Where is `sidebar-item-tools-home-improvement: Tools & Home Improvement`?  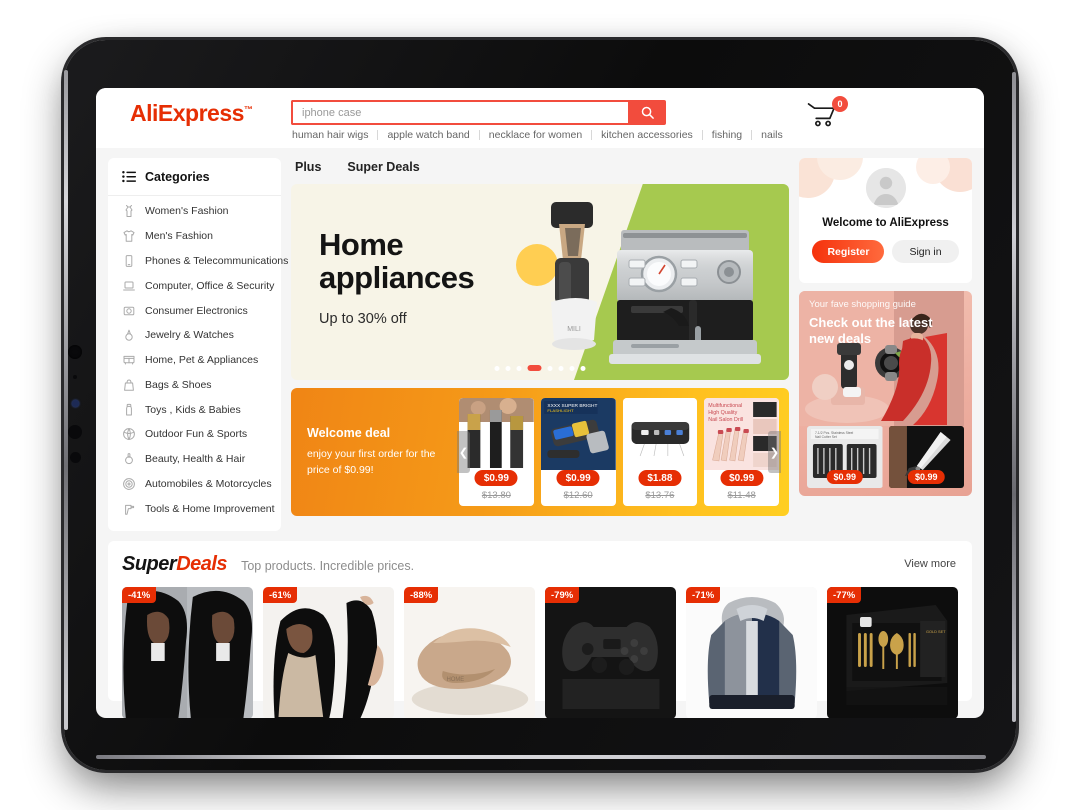
sidebar-item-tools-home-improvement: Tools & Home Improvement is located at coordinates (194, 508).